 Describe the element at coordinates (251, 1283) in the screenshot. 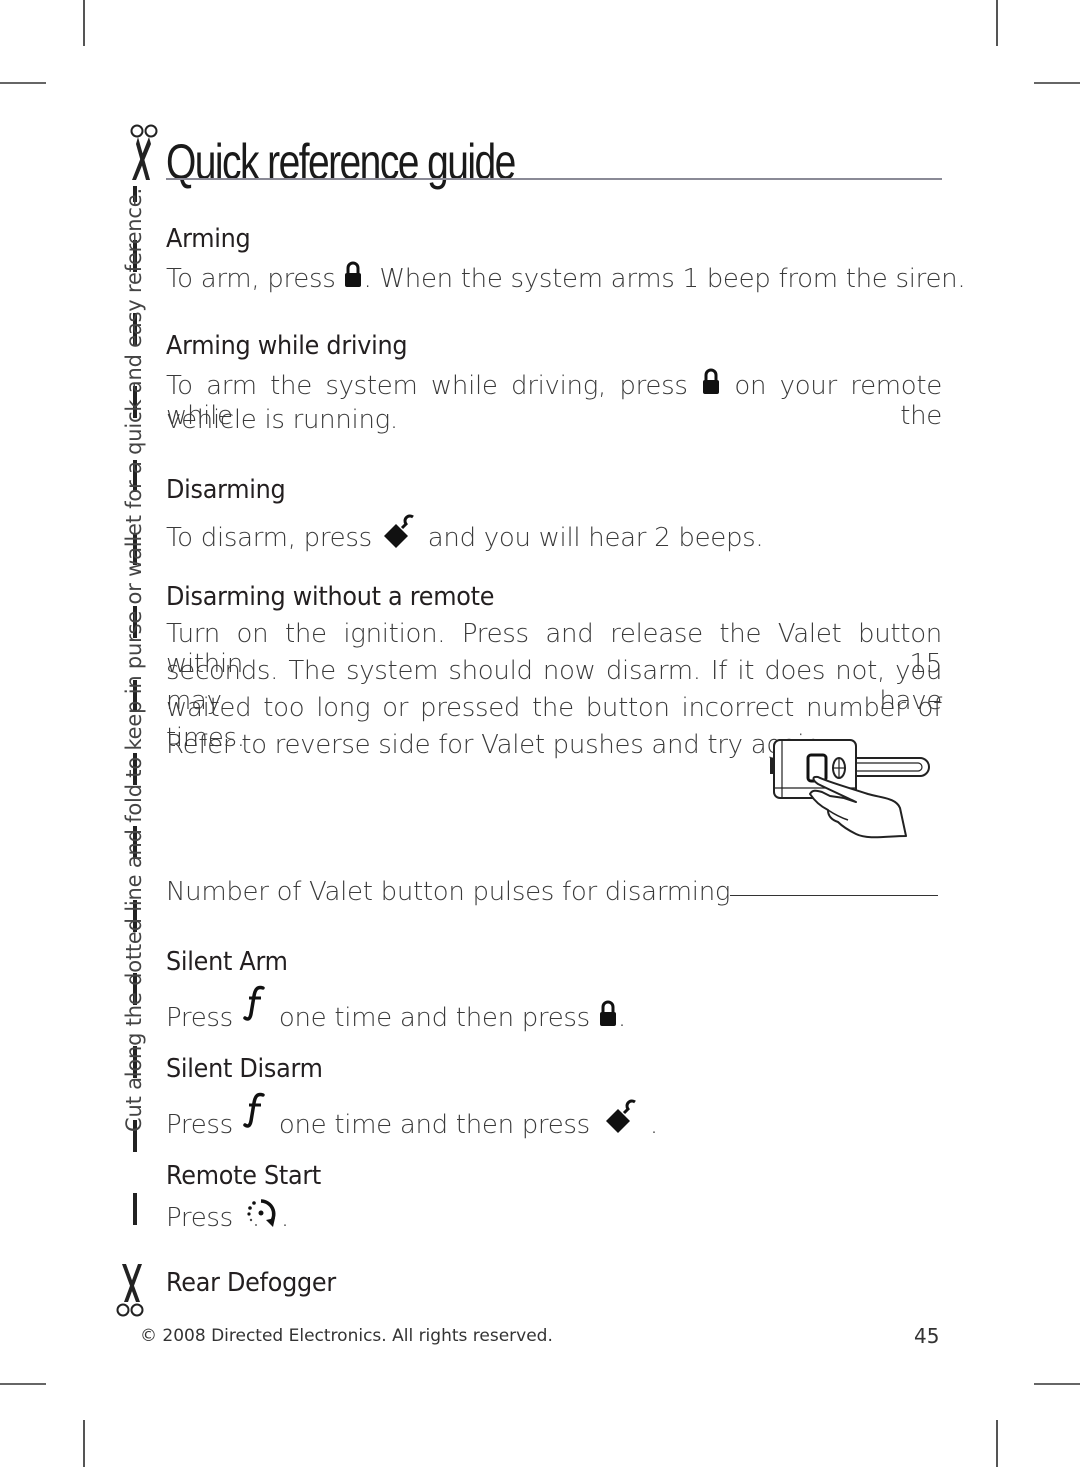

I see `section-heading-rear-defogger: Rear Defogger` at that location.